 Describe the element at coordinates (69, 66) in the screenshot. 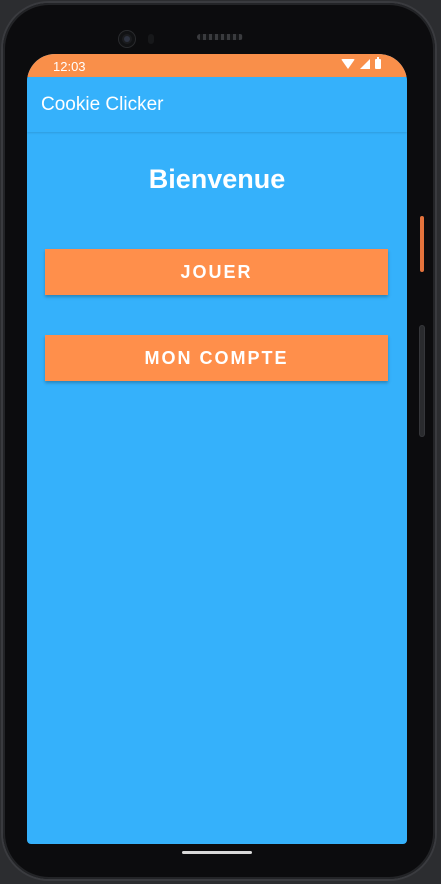

I see `status-time: 12:03` at that location.